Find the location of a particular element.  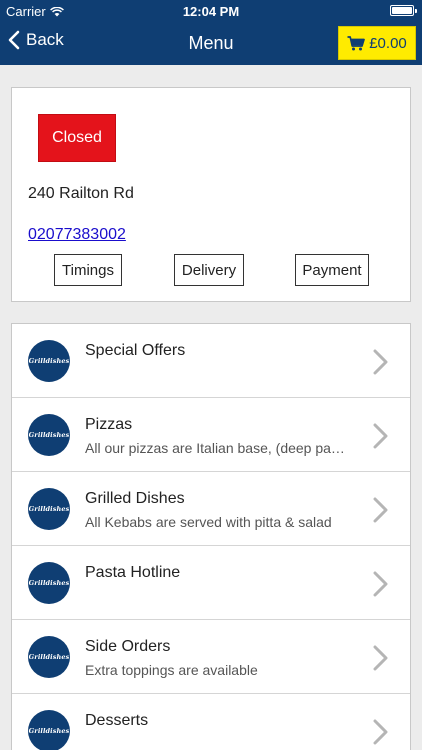

nav-bar: Back Menu £0.00 is located at coordinates (211, 43).